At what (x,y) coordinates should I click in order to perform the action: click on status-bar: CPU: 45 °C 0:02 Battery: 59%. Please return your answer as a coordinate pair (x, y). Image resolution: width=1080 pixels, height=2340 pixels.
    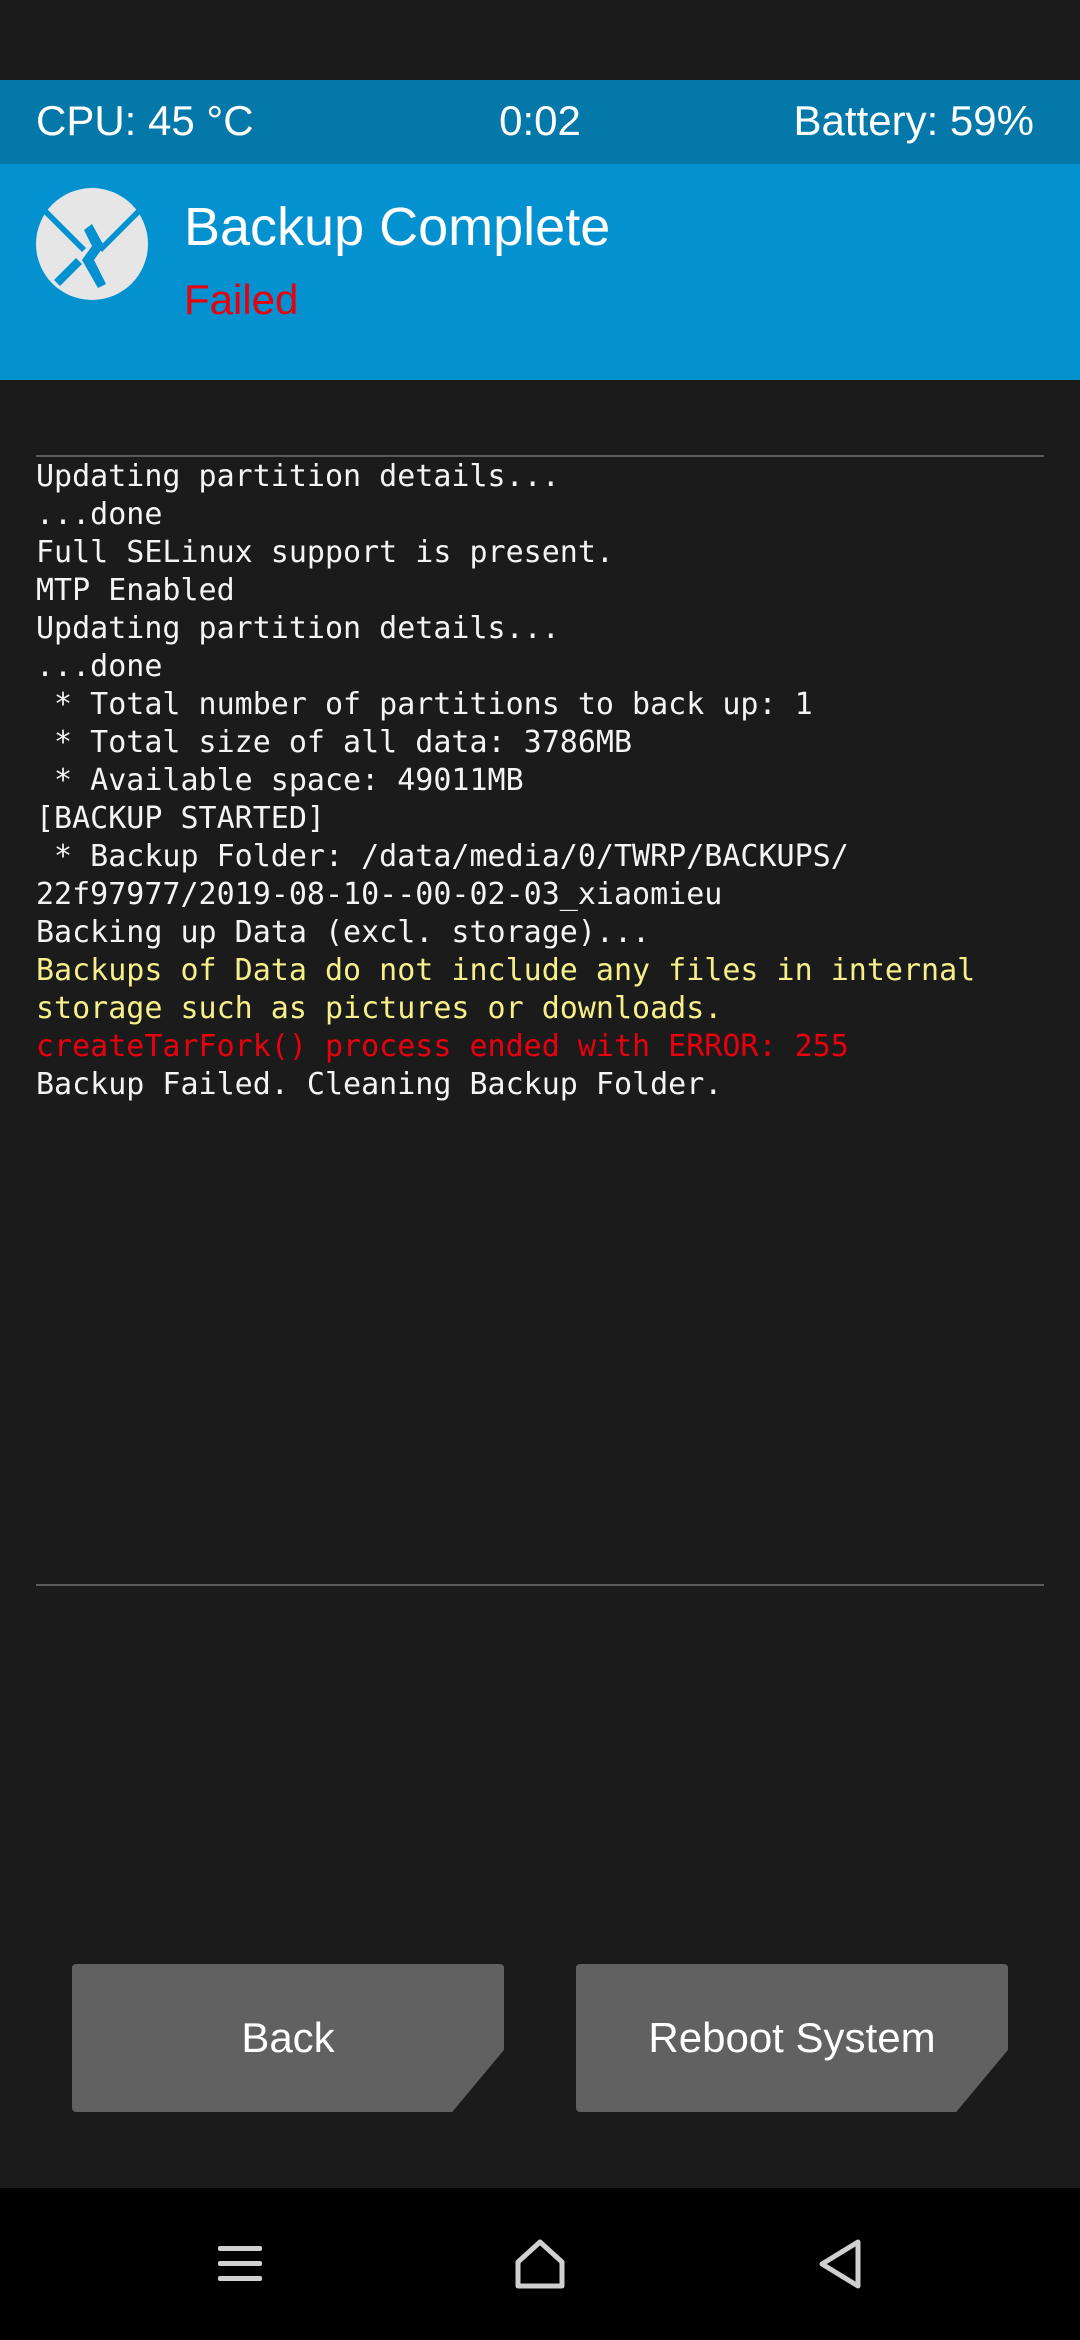
    Looking at the image, I should click on (540, 122).